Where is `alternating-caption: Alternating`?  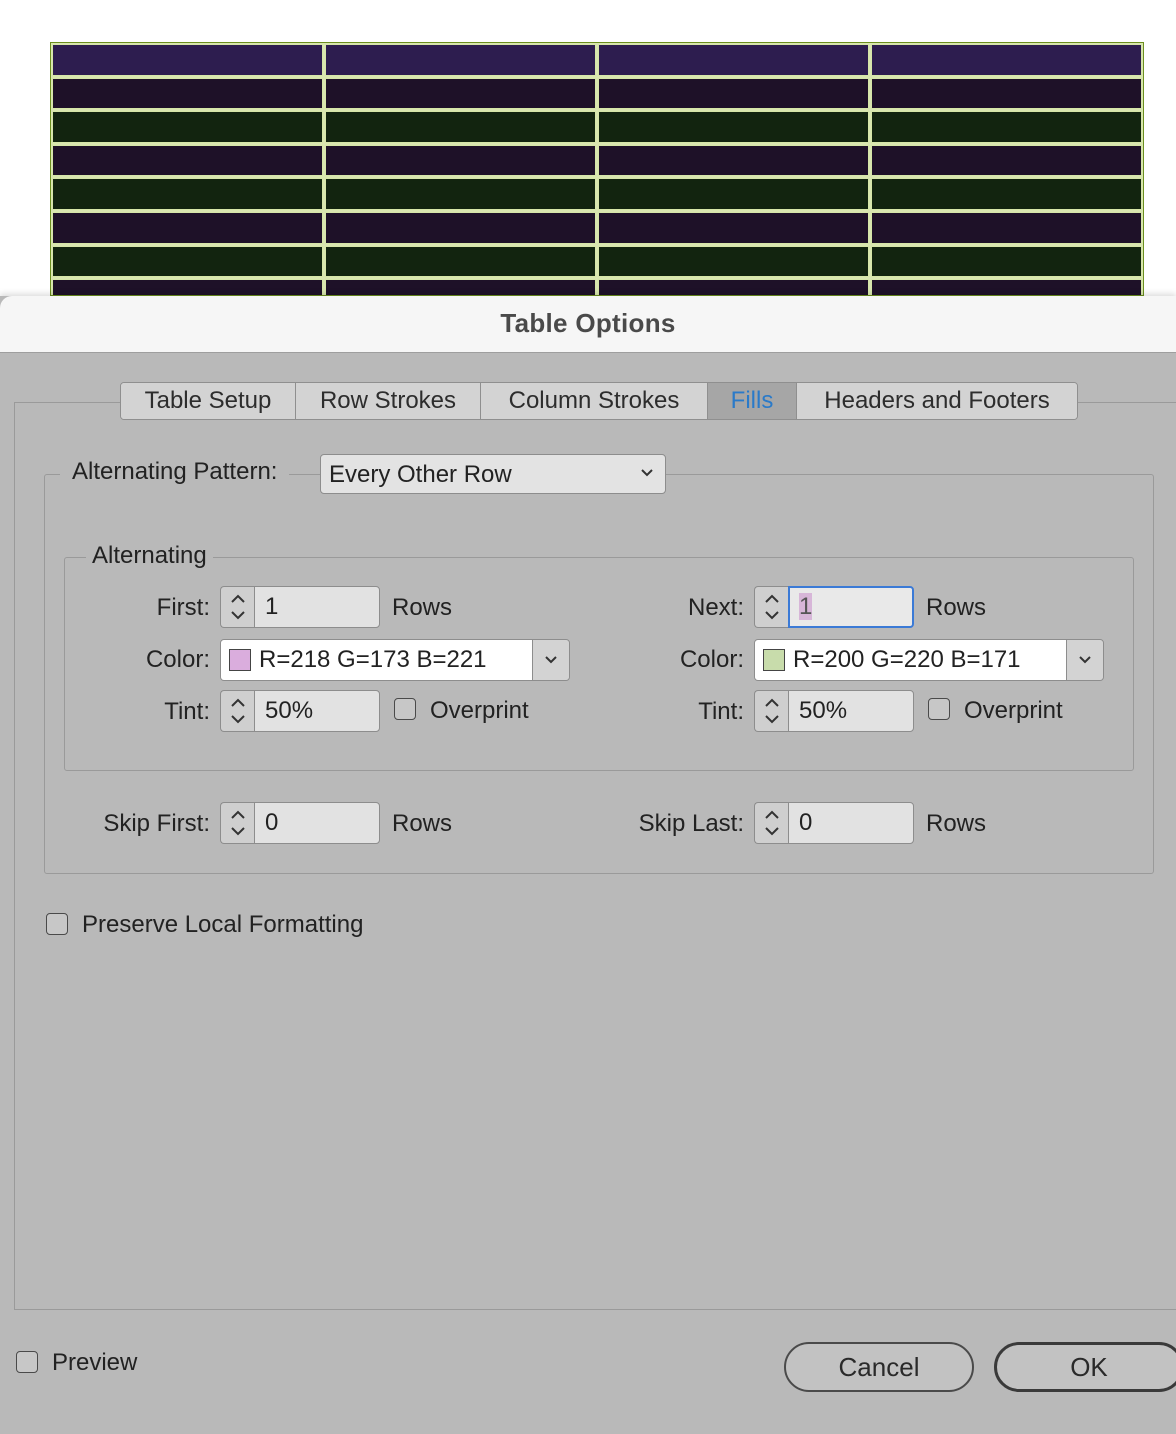
alternating-caption: Alternating is located at coordinates (149, 556).